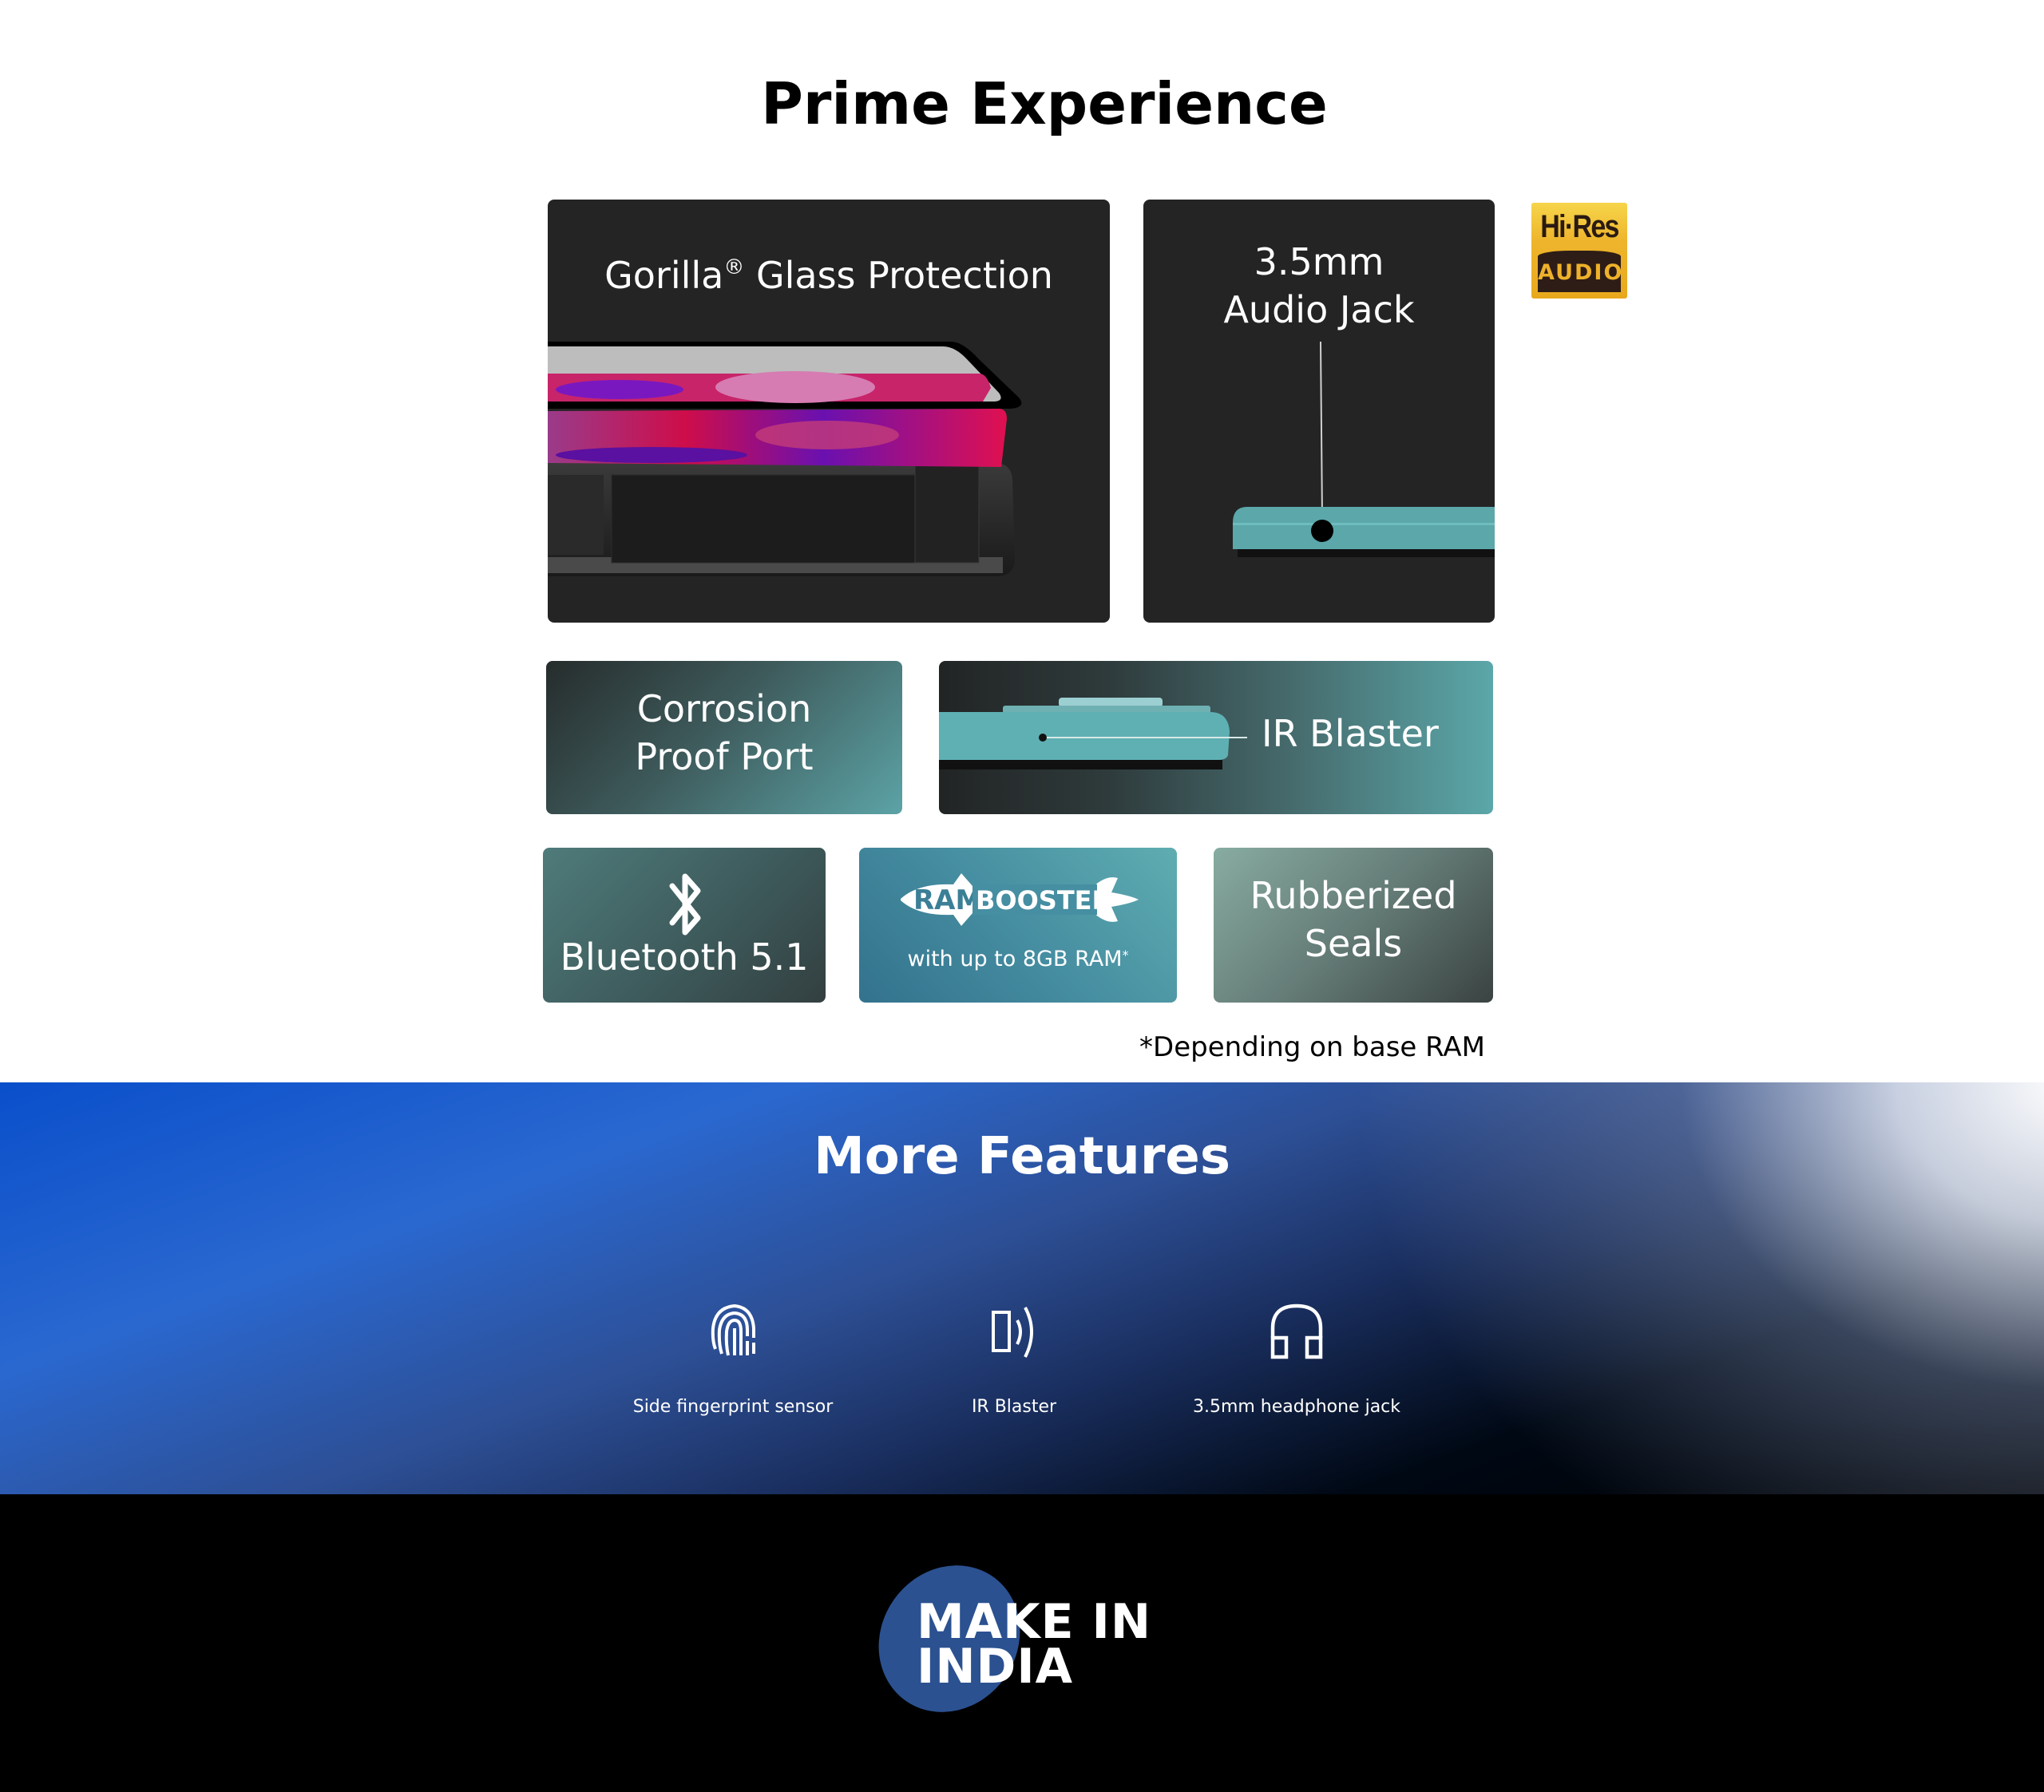  What do you see at coordinates (684, 957) in the screenshot?
I see `bluetooth-title: Bluetooth 5.1` at bounding box center [684, 957].